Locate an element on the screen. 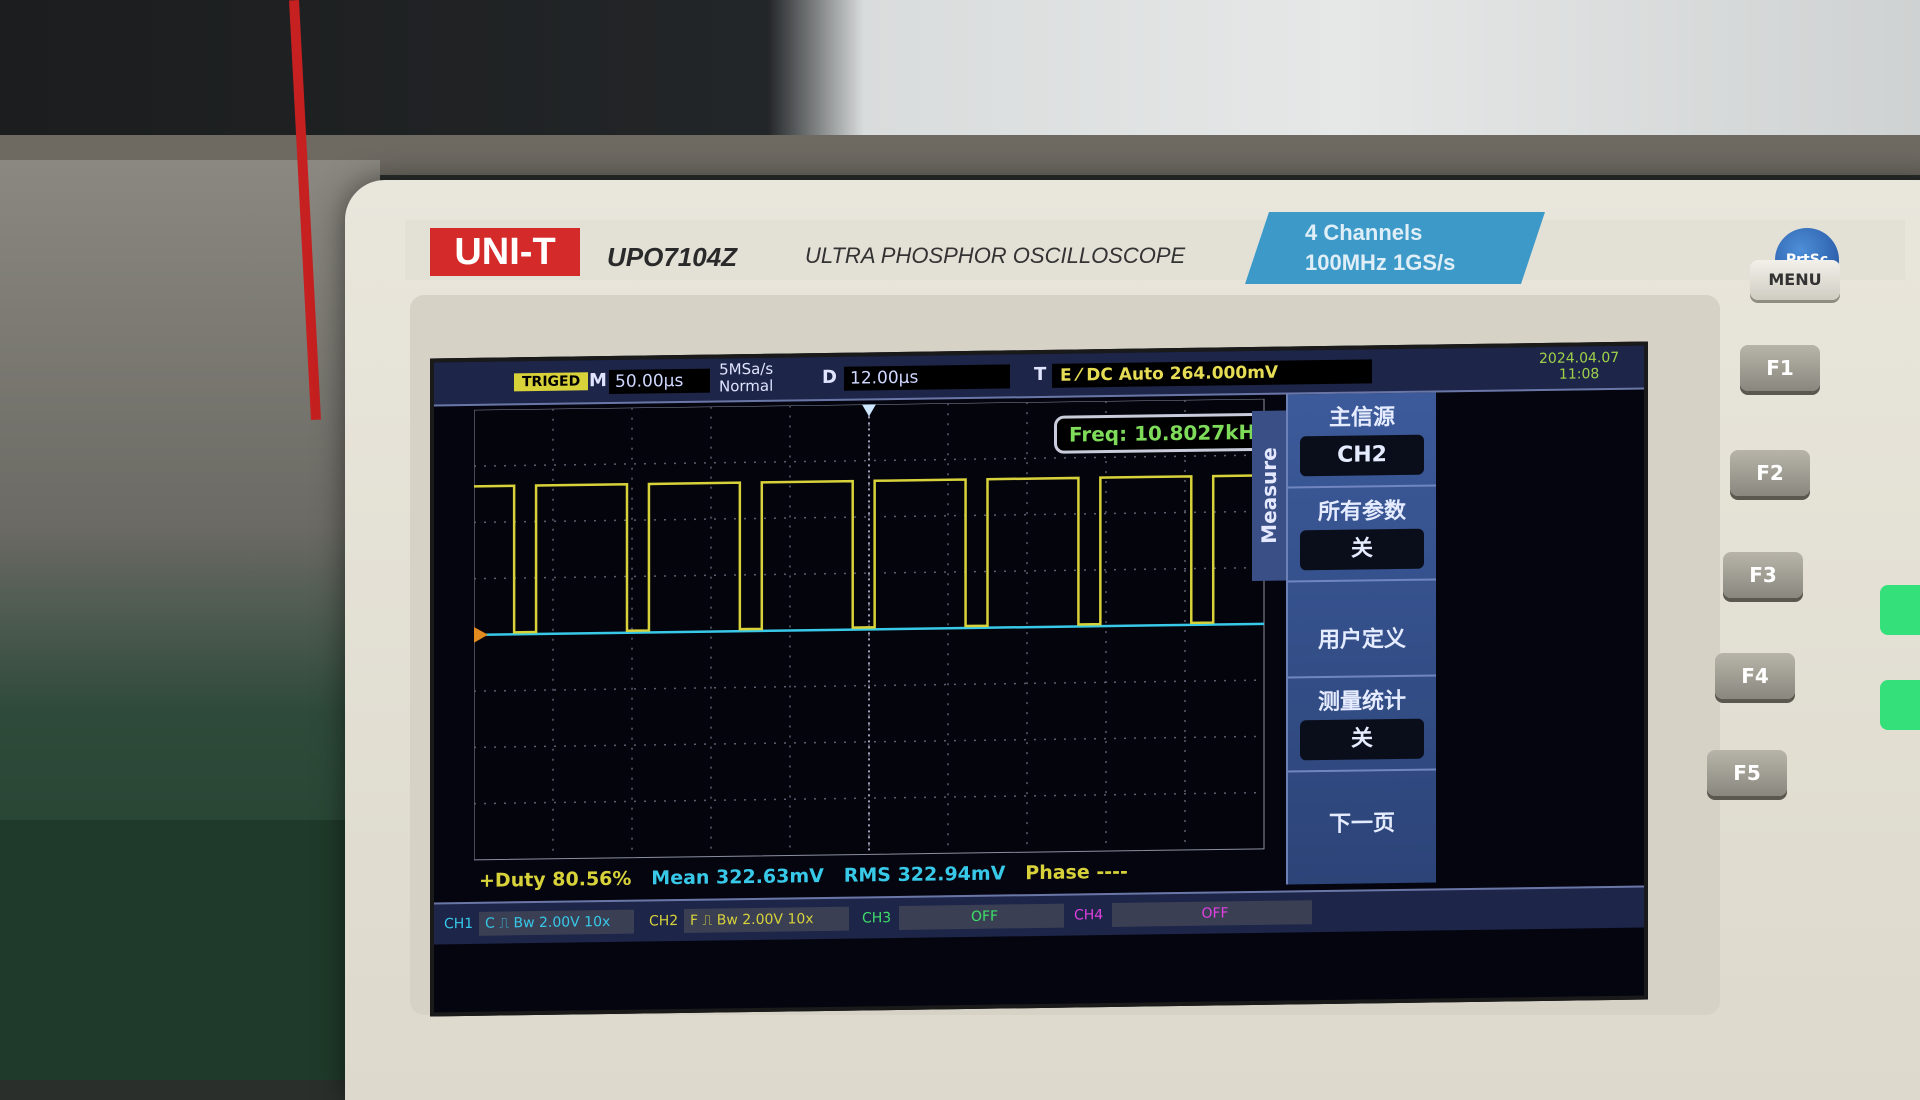 The height and width of the screenshot is (1100, 1920). spec-bandwidth: 100MHz 1GS/s is located at coordinates (1380, 262).